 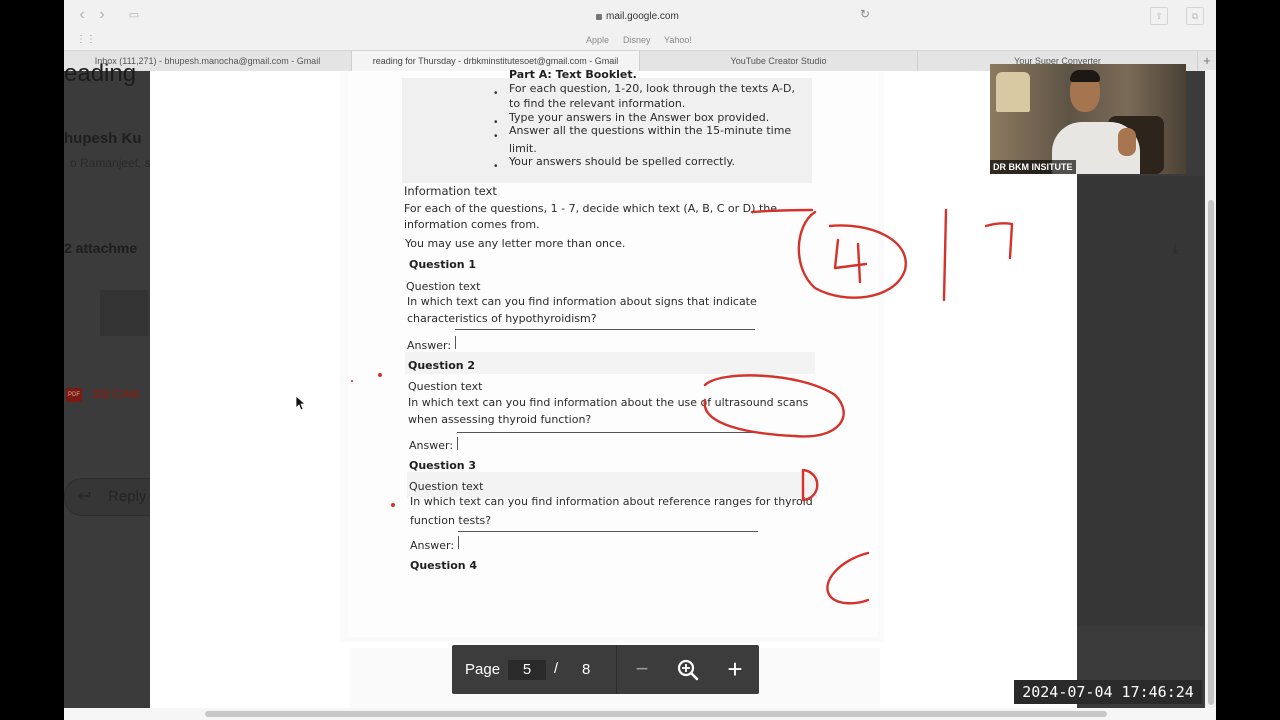 I want to click on email-sender: hupesh Ku, so click(x=103, y=138).